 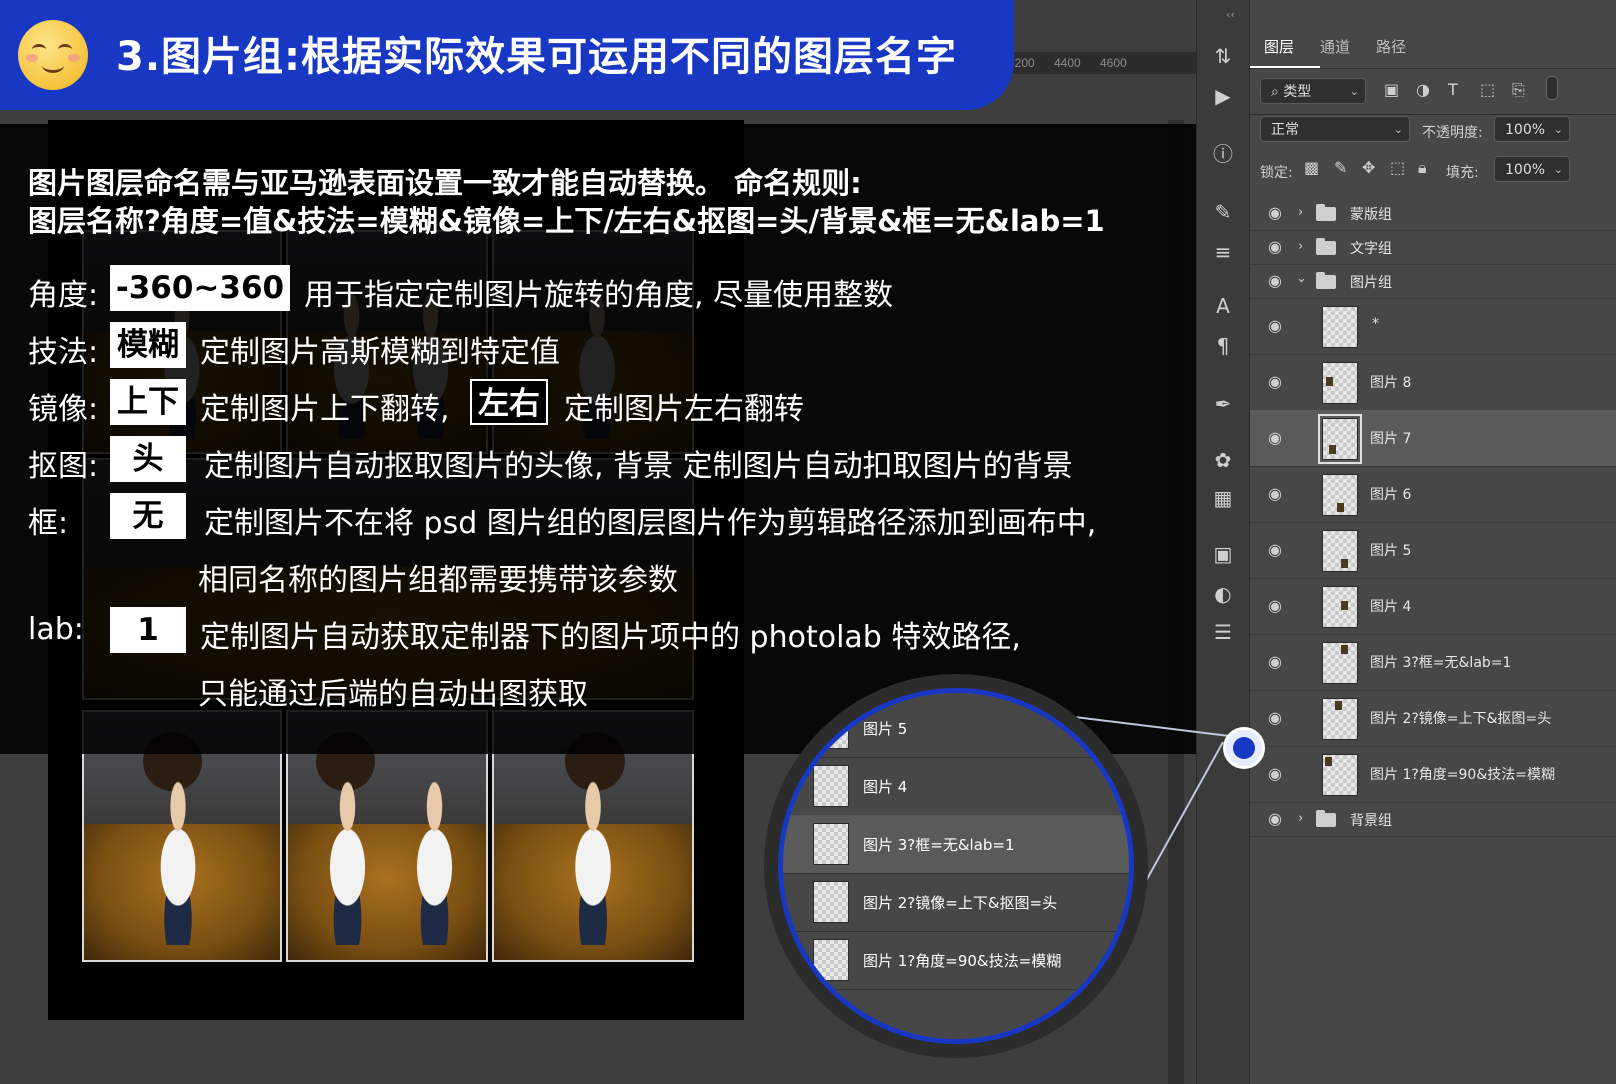 I want to click on lock-position-icon: ✥, so click(x=1368, y=167).